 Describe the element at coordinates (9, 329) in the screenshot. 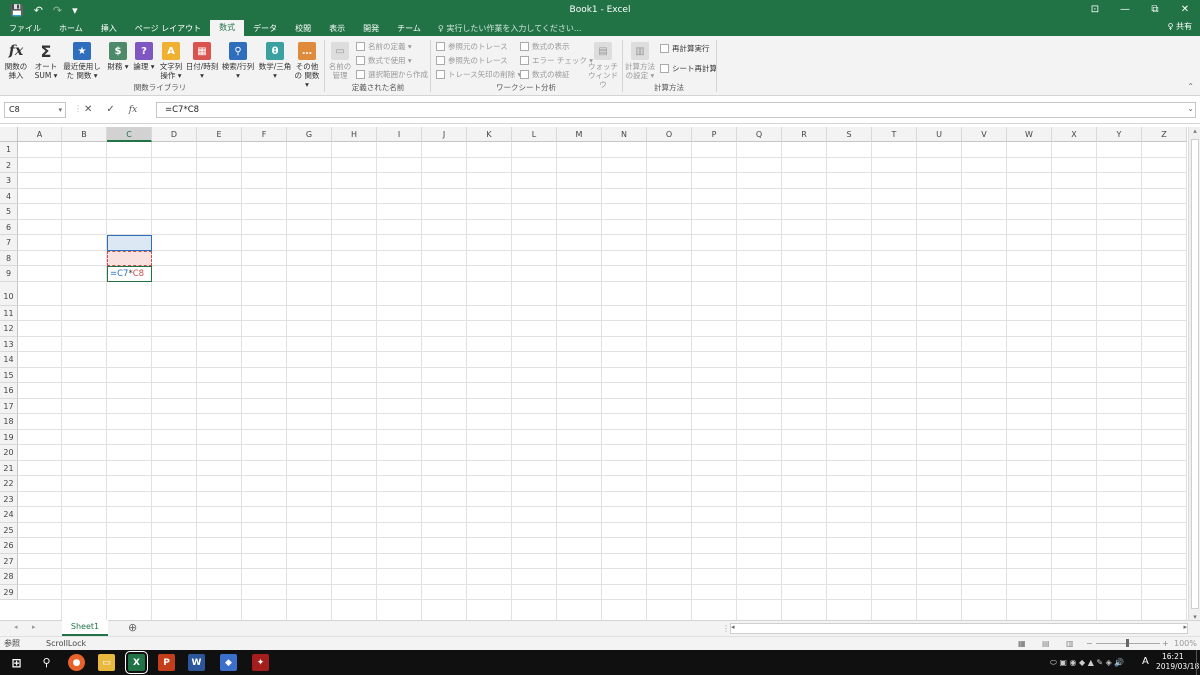

I see `row-header: 12` at that location.